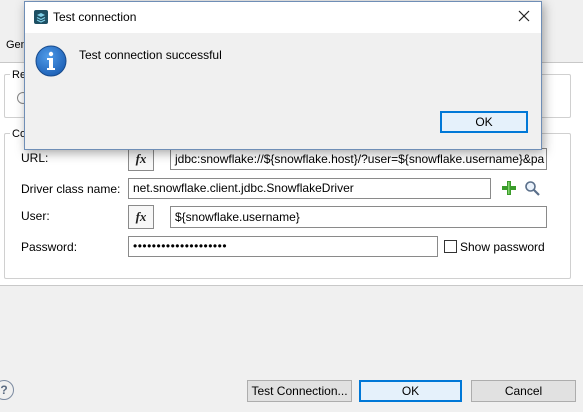 The image size is (583, 412). Describe the element at coordinates (7, 390) in the screenshot. I see `help-icon: ?` at that location.